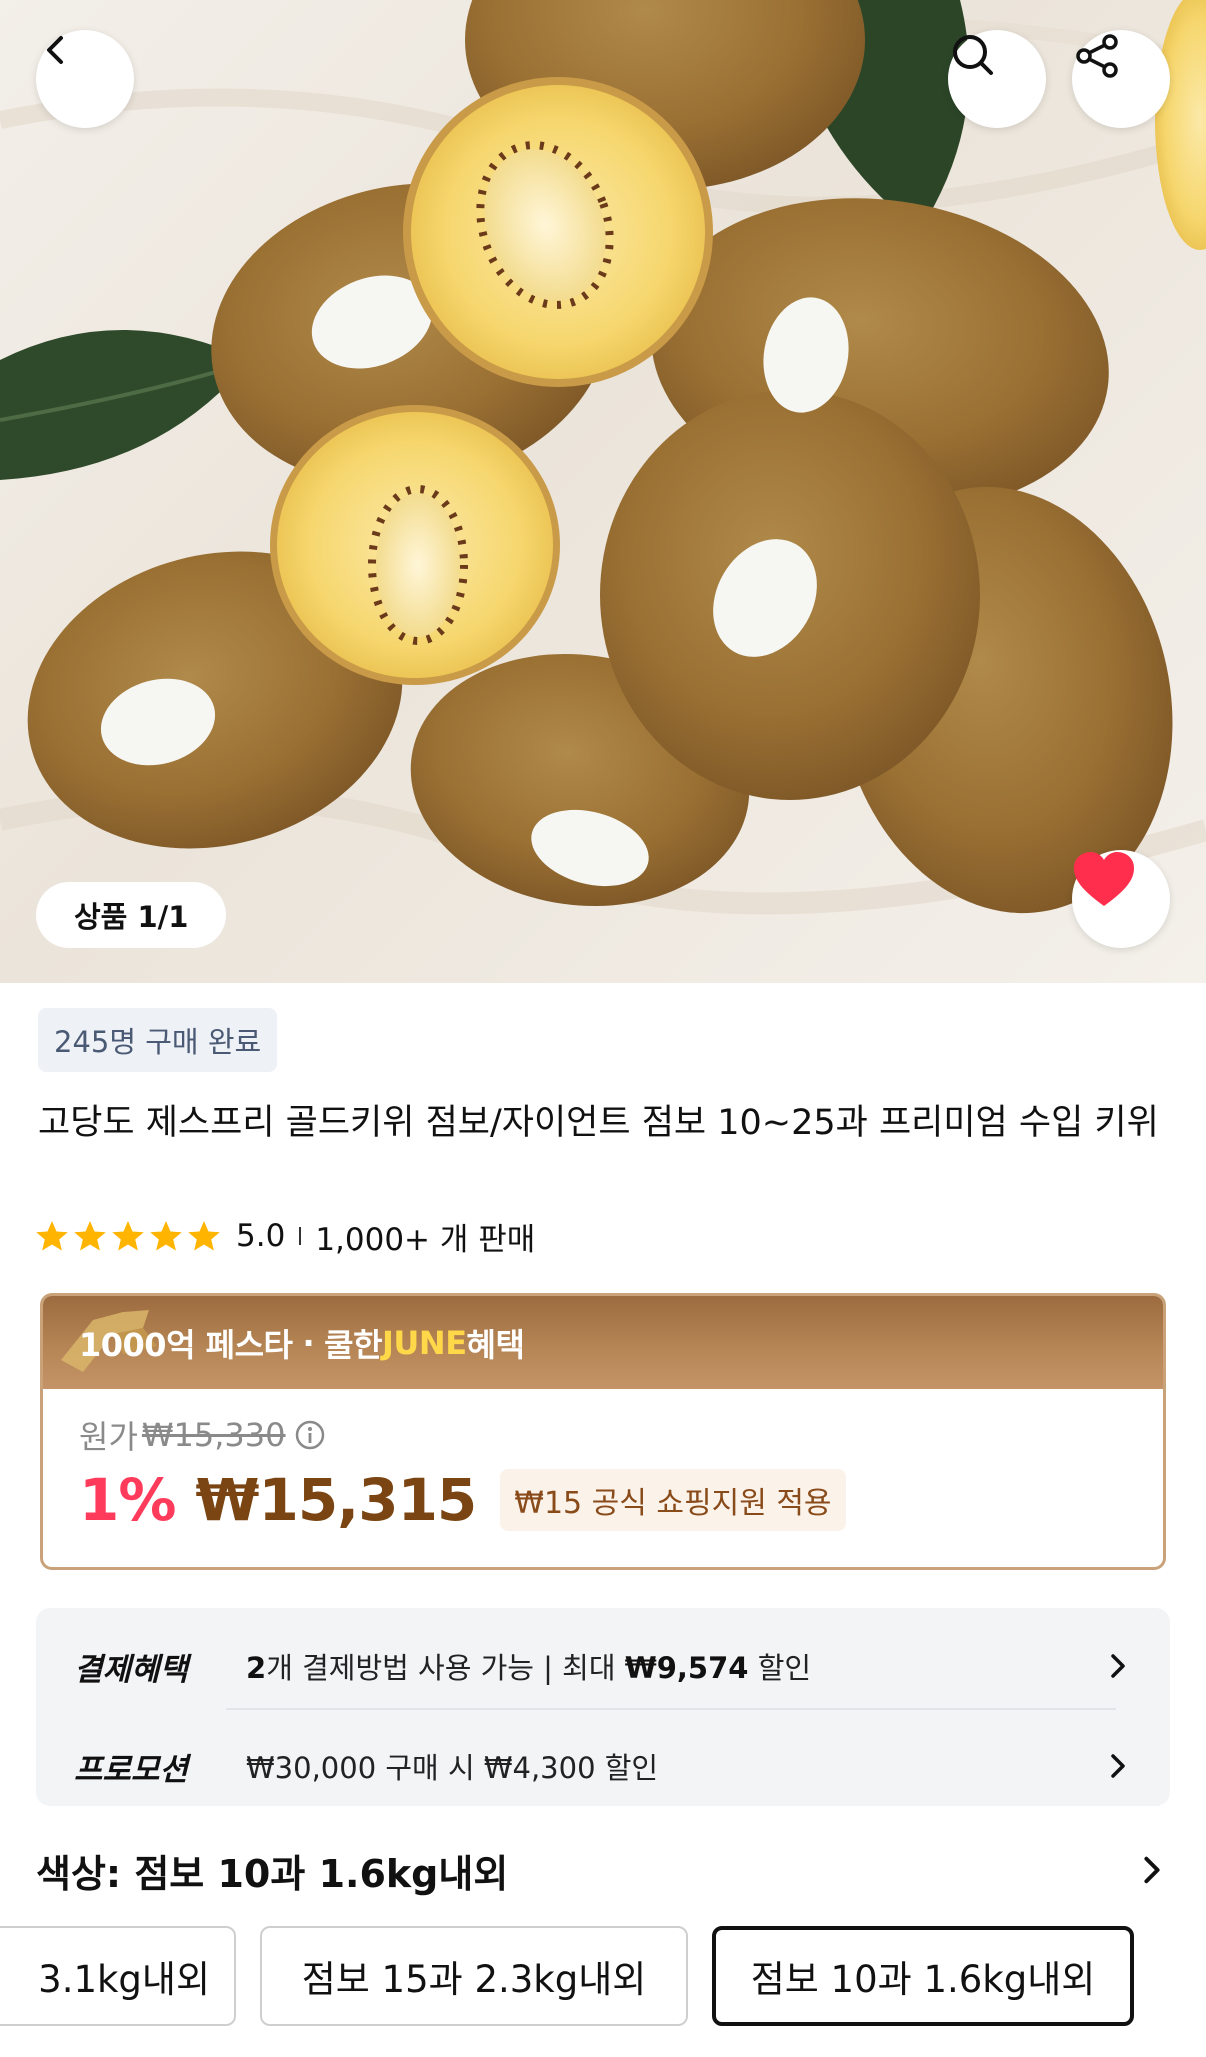  Describe the element at coordinates (272, 1873) in the screenshot. I see `option-title: 색상: 점보 10과 1.6kg내외` at that location.